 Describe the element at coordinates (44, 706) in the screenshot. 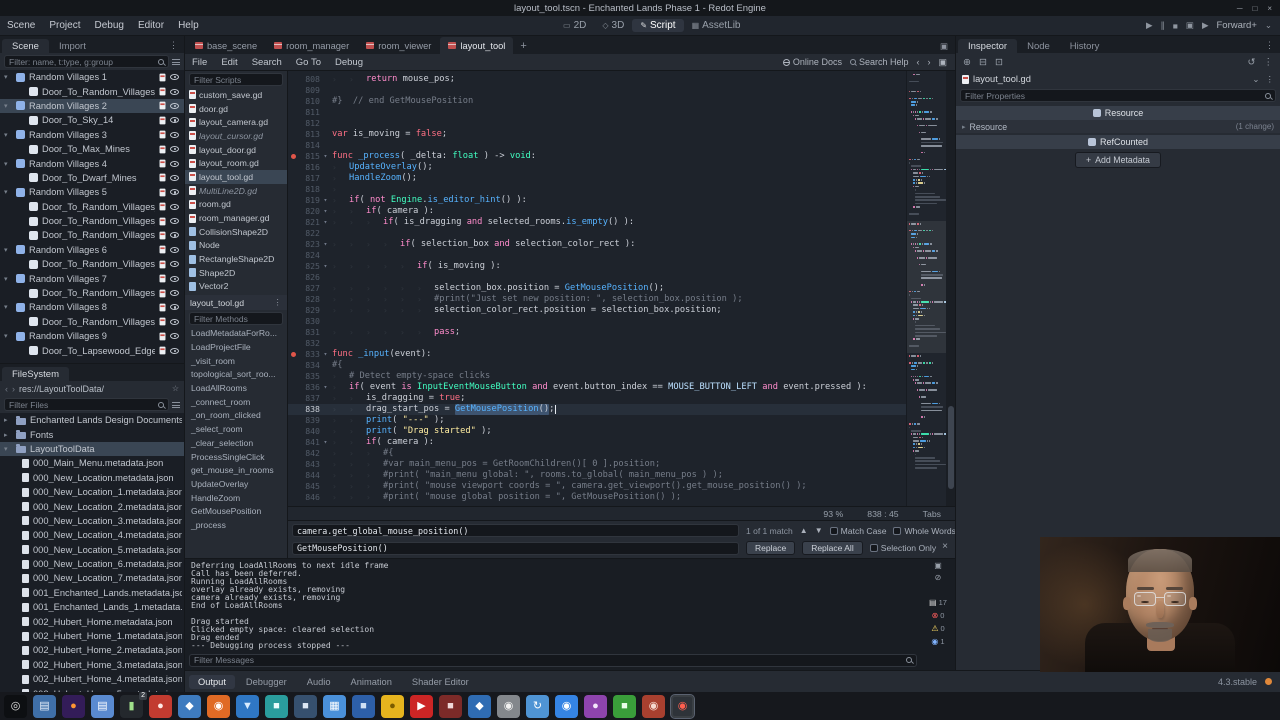

I see `file-manager: ▤` at that location.